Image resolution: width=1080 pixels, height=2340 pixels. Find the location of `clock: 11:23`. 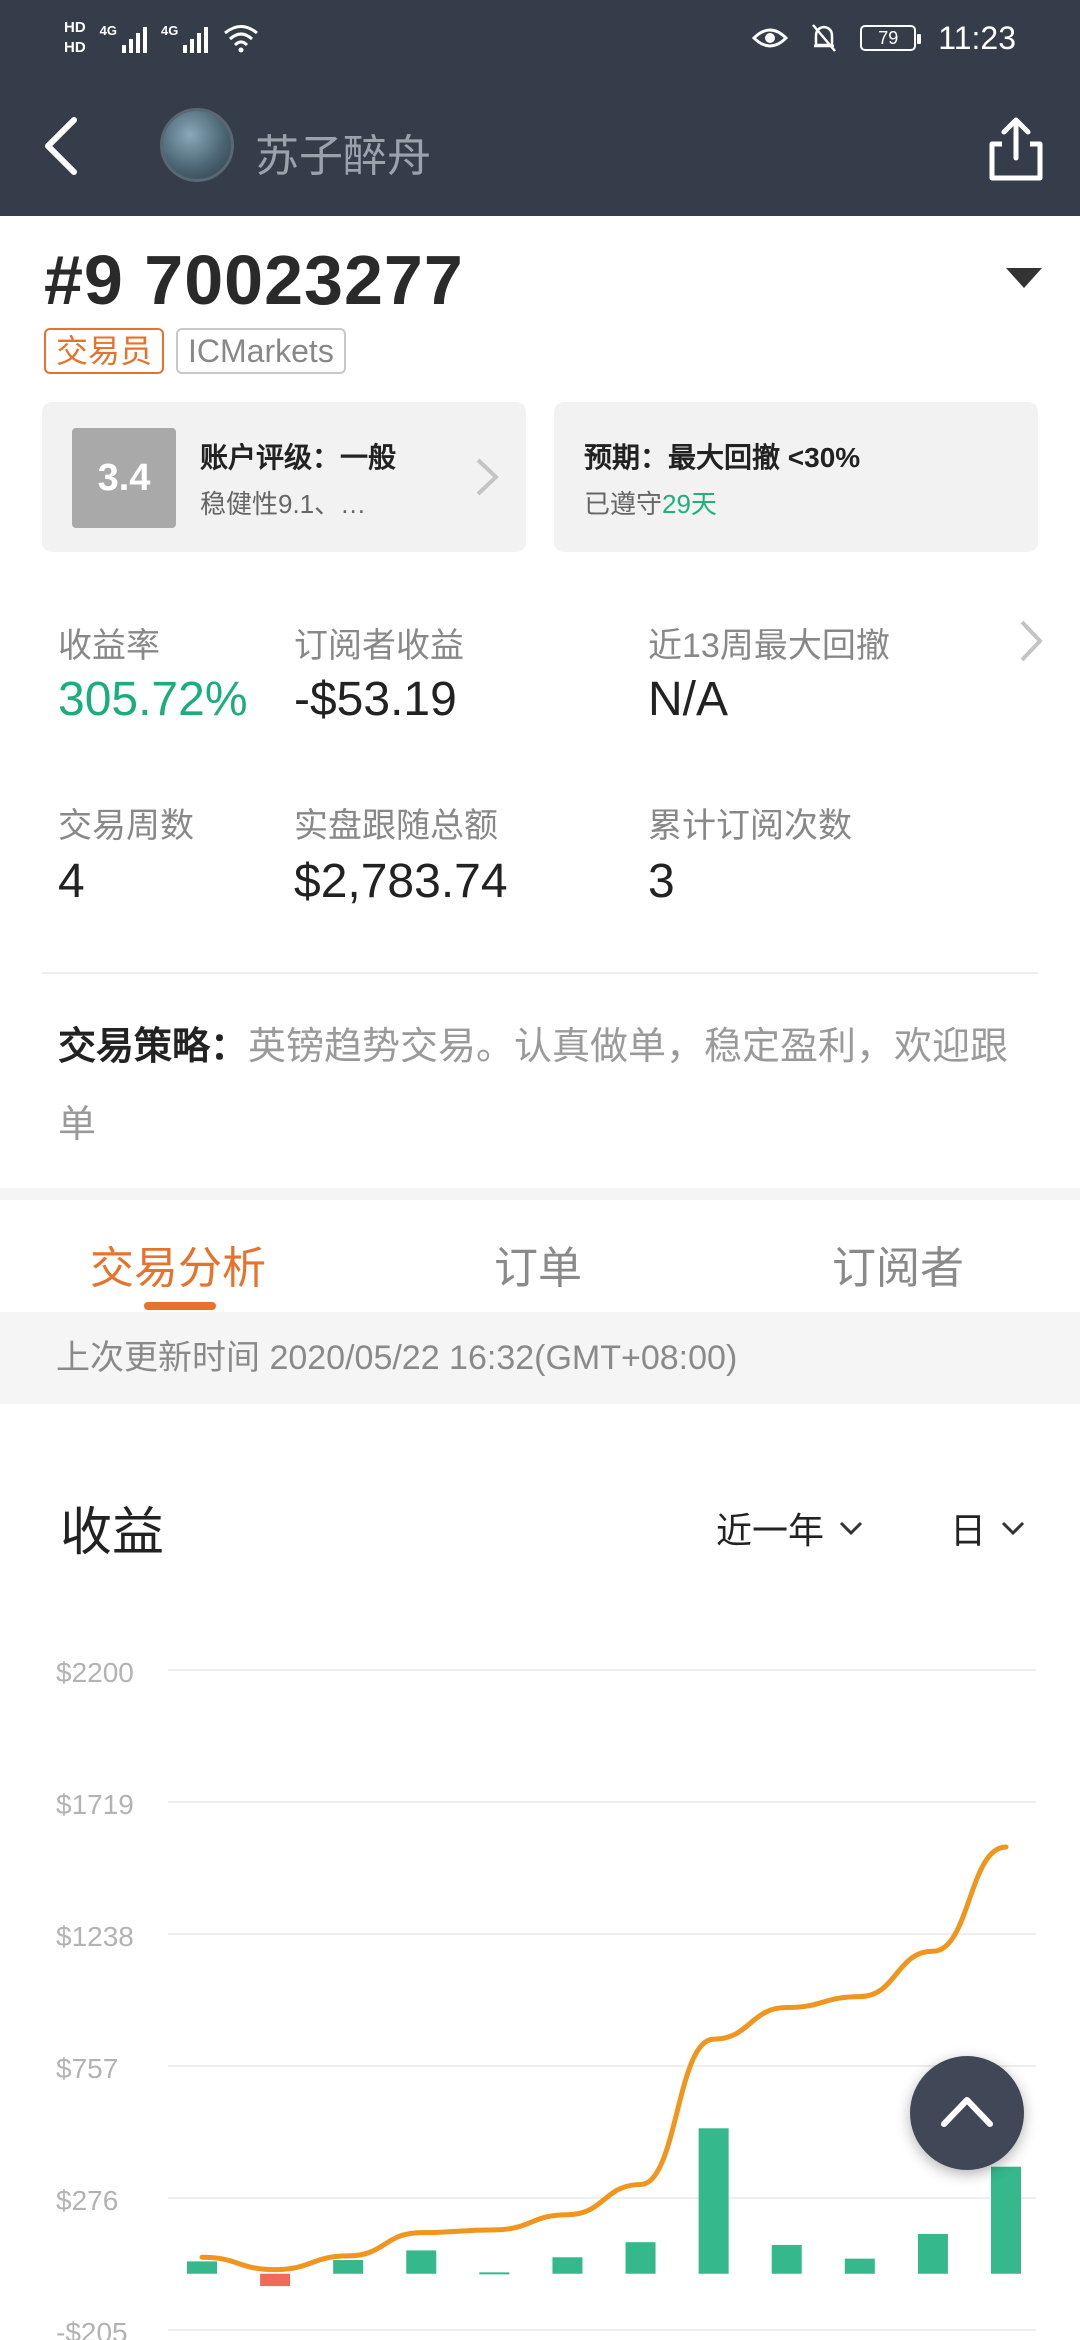

clock: 11:23 is located at coordinates (977, 37).